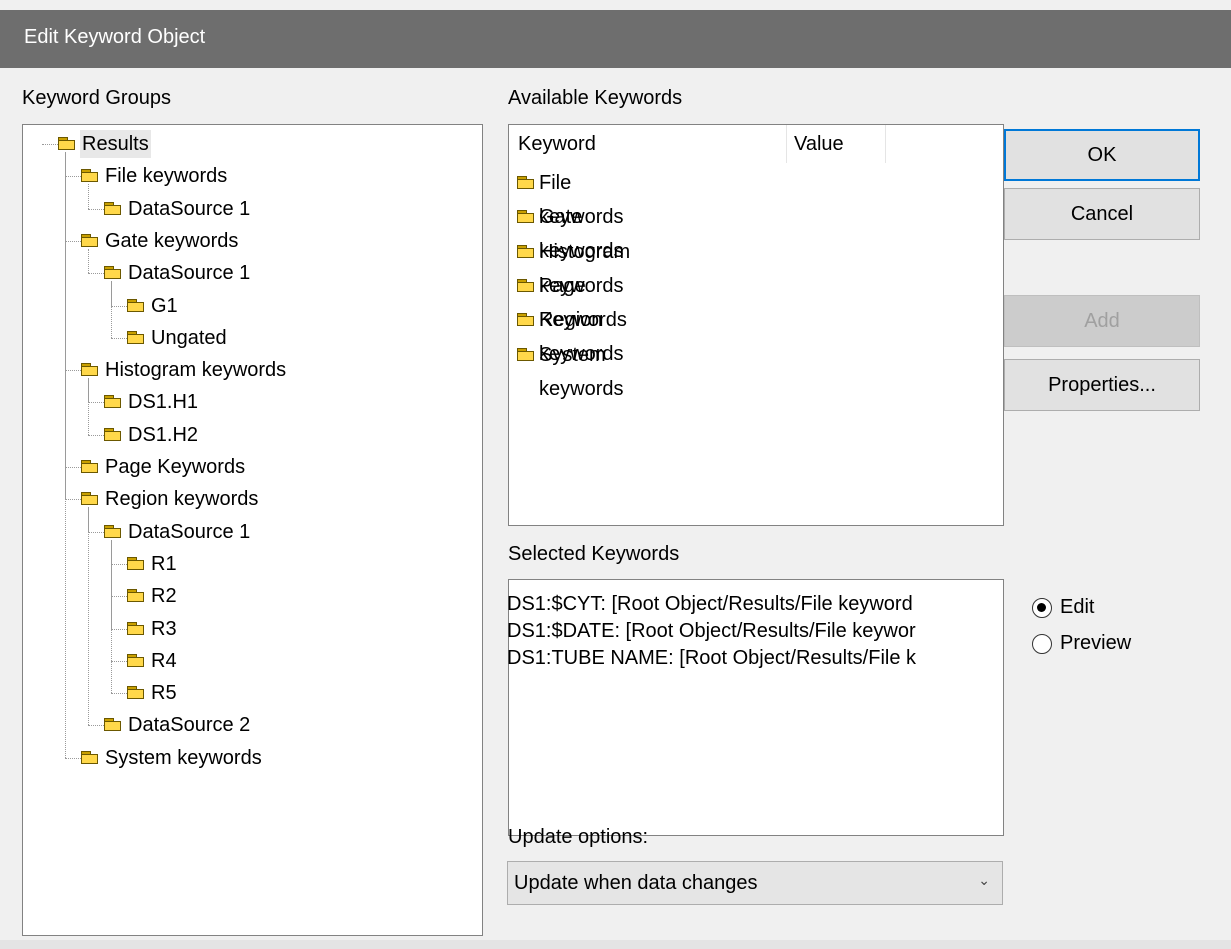 The image size is (1231, 949). Describe the element at coordinates (615, 944) in the screenshot. I see `window-frame-bottom` at that location.